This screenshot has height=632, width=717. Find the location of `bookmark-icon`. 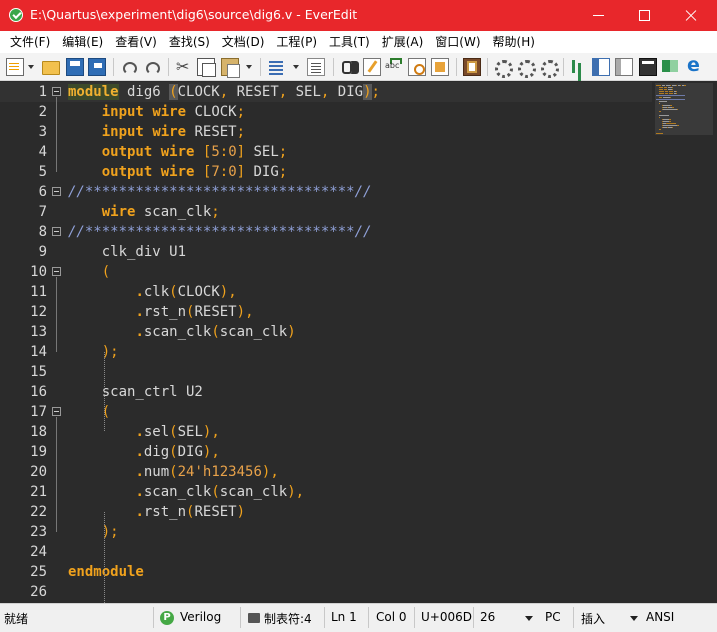

bookmark-icon is located at coordinates (472, 67).